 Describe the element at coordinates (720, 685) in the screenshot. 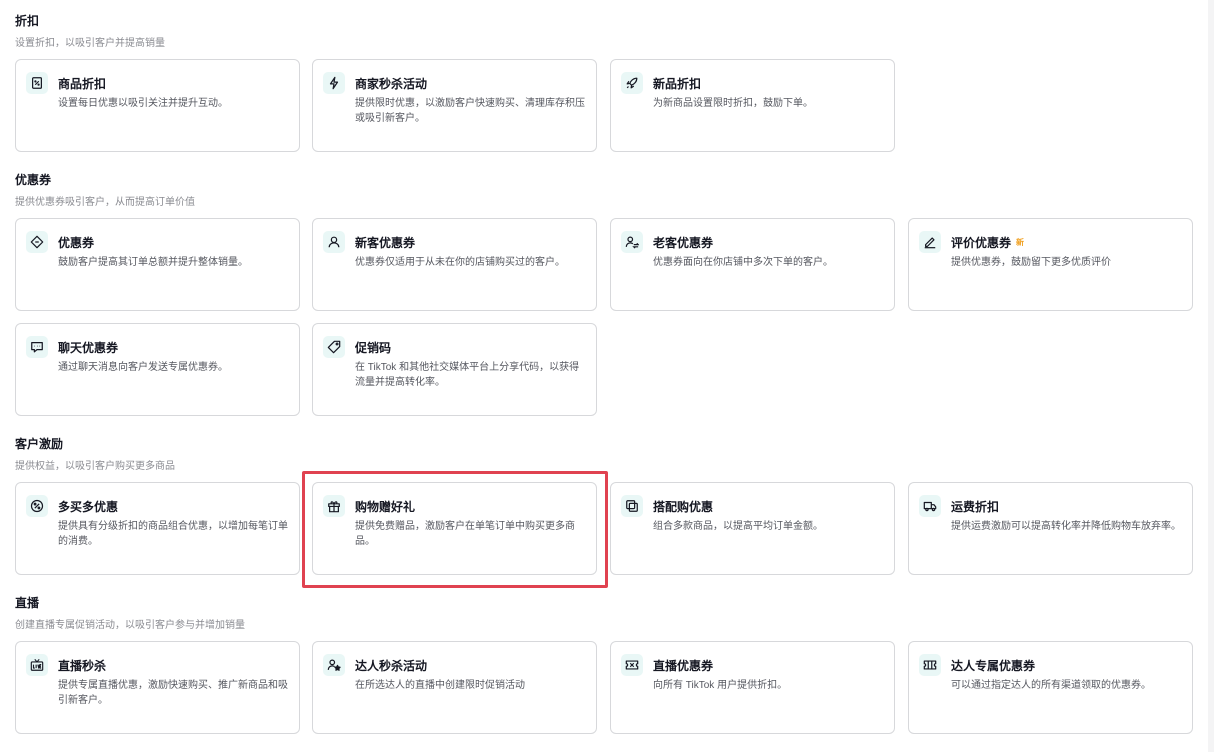

I see `card-description: 向所有 TikTok 用户提供折扣。` at that location.